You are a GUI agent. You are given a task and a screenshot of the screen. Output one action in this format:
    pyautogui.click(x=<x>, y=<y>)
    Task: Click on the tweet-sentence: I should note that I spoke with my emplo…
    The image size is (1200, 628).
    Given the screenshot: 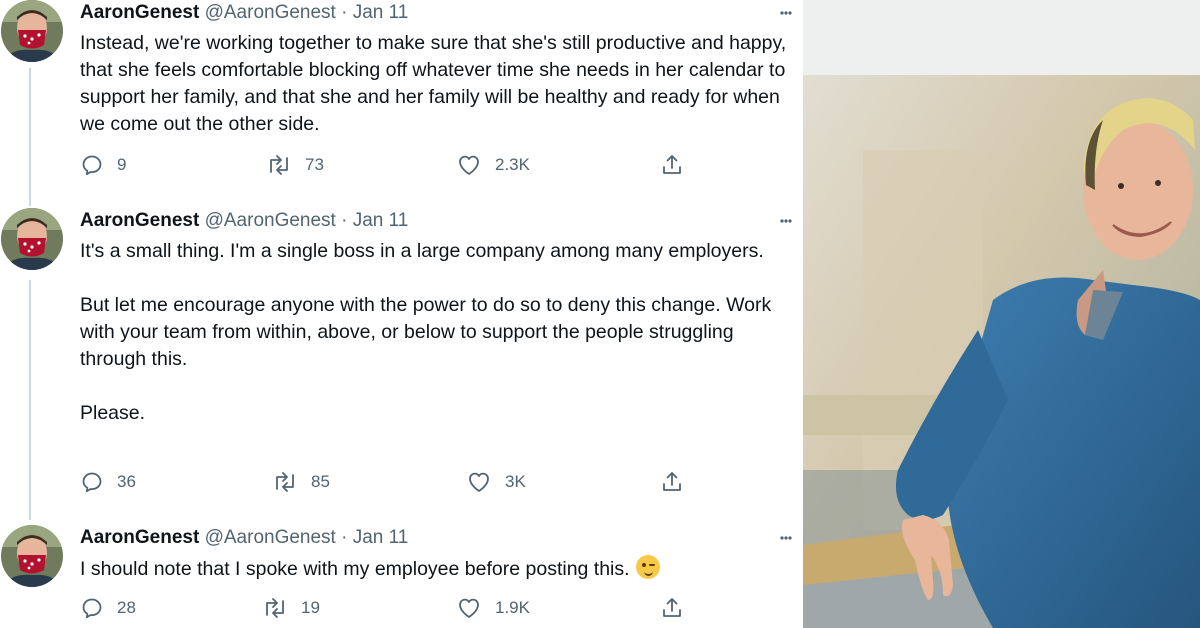 What is the action you would take?
    pyautogui.click(x=355, y=569)
    